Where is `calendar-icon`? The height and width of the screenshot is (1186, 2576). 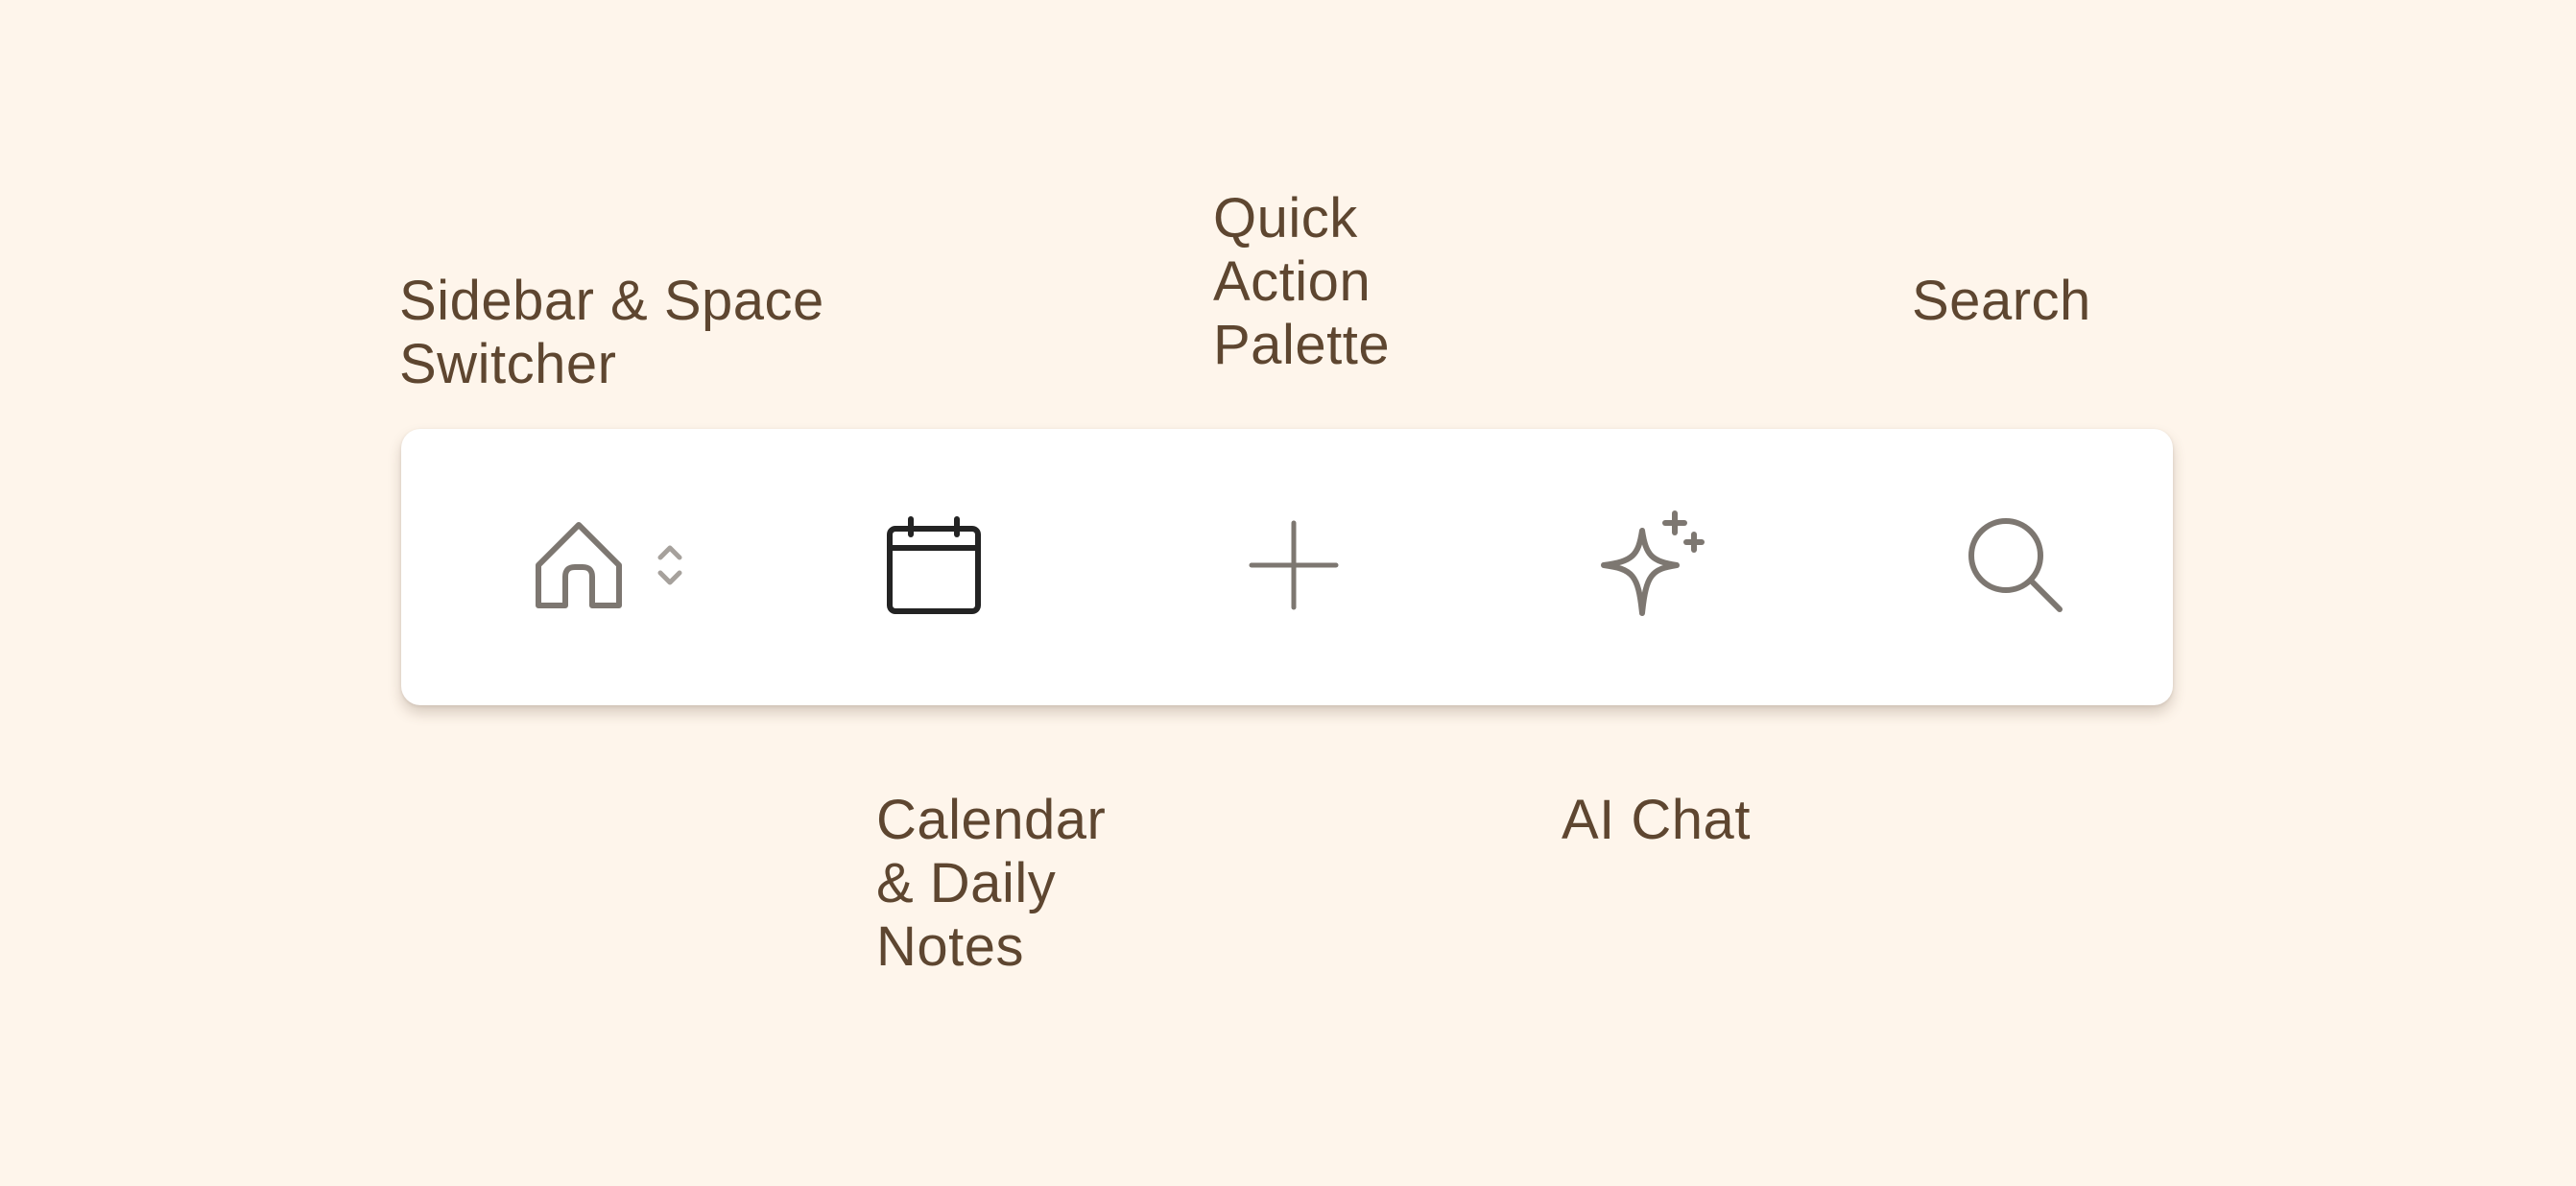
calendar-icon is located at coordinates (934, 565).